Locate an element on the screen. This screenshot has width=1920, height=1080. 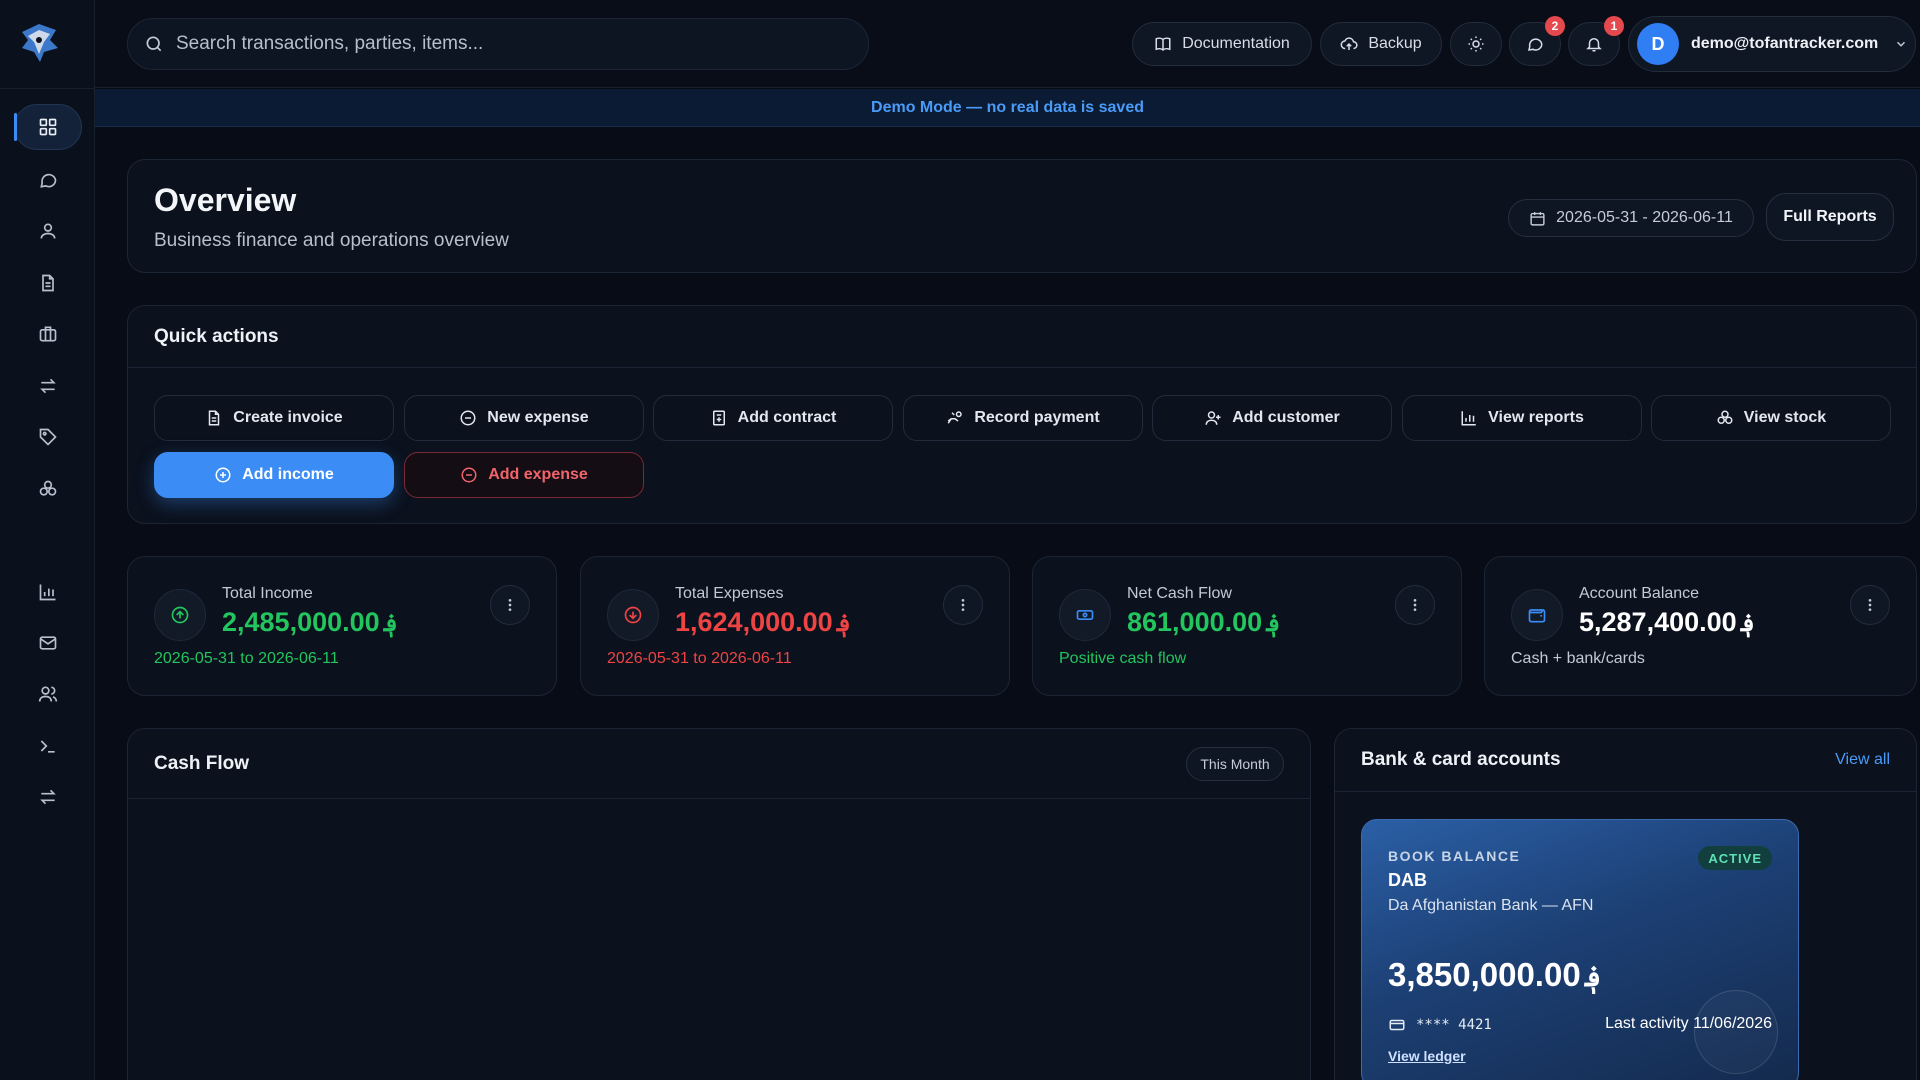
add-customer-button: Add customer is located at coordinates (1272, 418).